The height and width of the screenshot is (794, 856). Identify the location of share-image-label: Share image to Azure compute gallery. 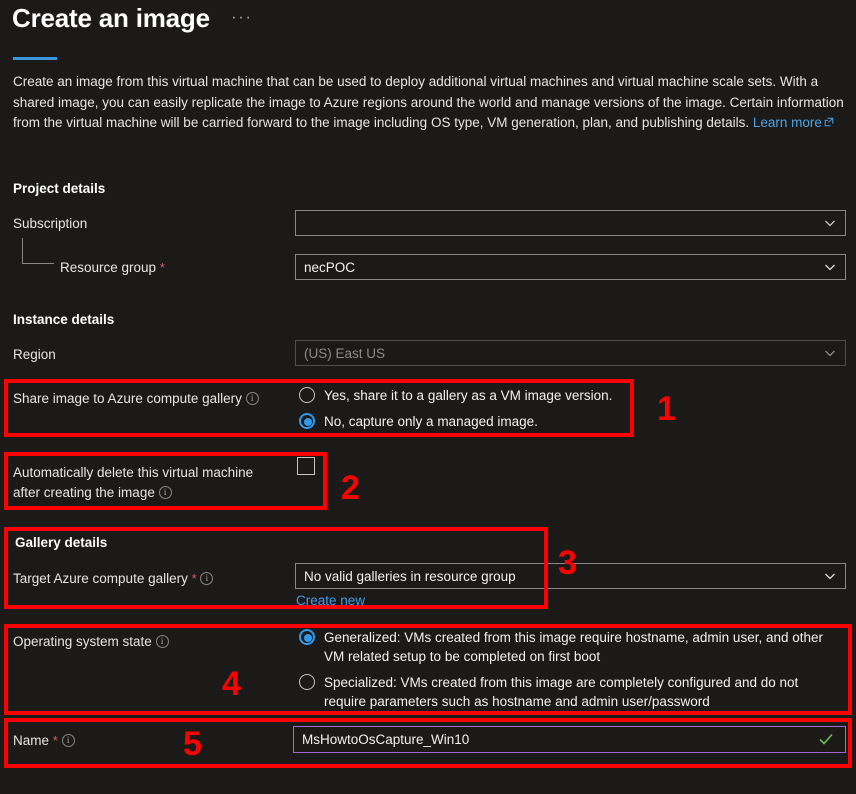
(136, 399).